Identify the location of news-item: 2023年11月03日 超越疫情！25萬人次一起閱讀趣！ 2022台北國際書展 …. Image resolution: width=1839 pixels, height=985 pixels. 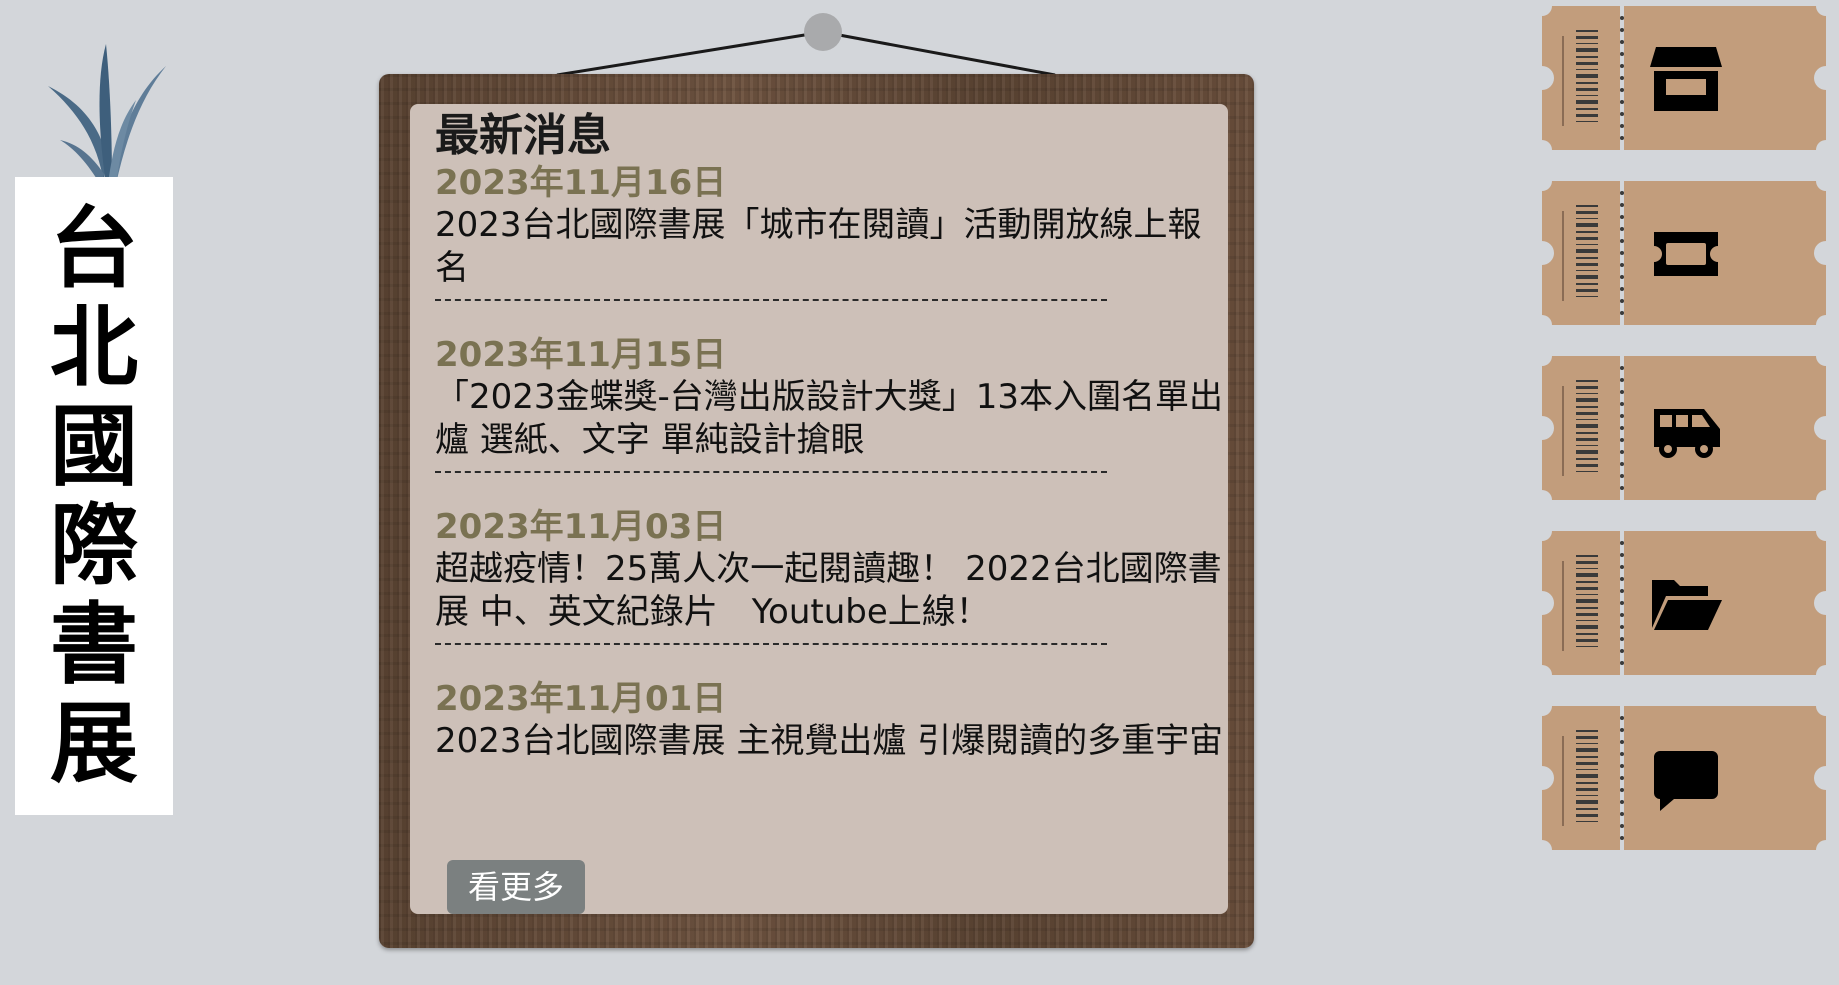
(830, 592).